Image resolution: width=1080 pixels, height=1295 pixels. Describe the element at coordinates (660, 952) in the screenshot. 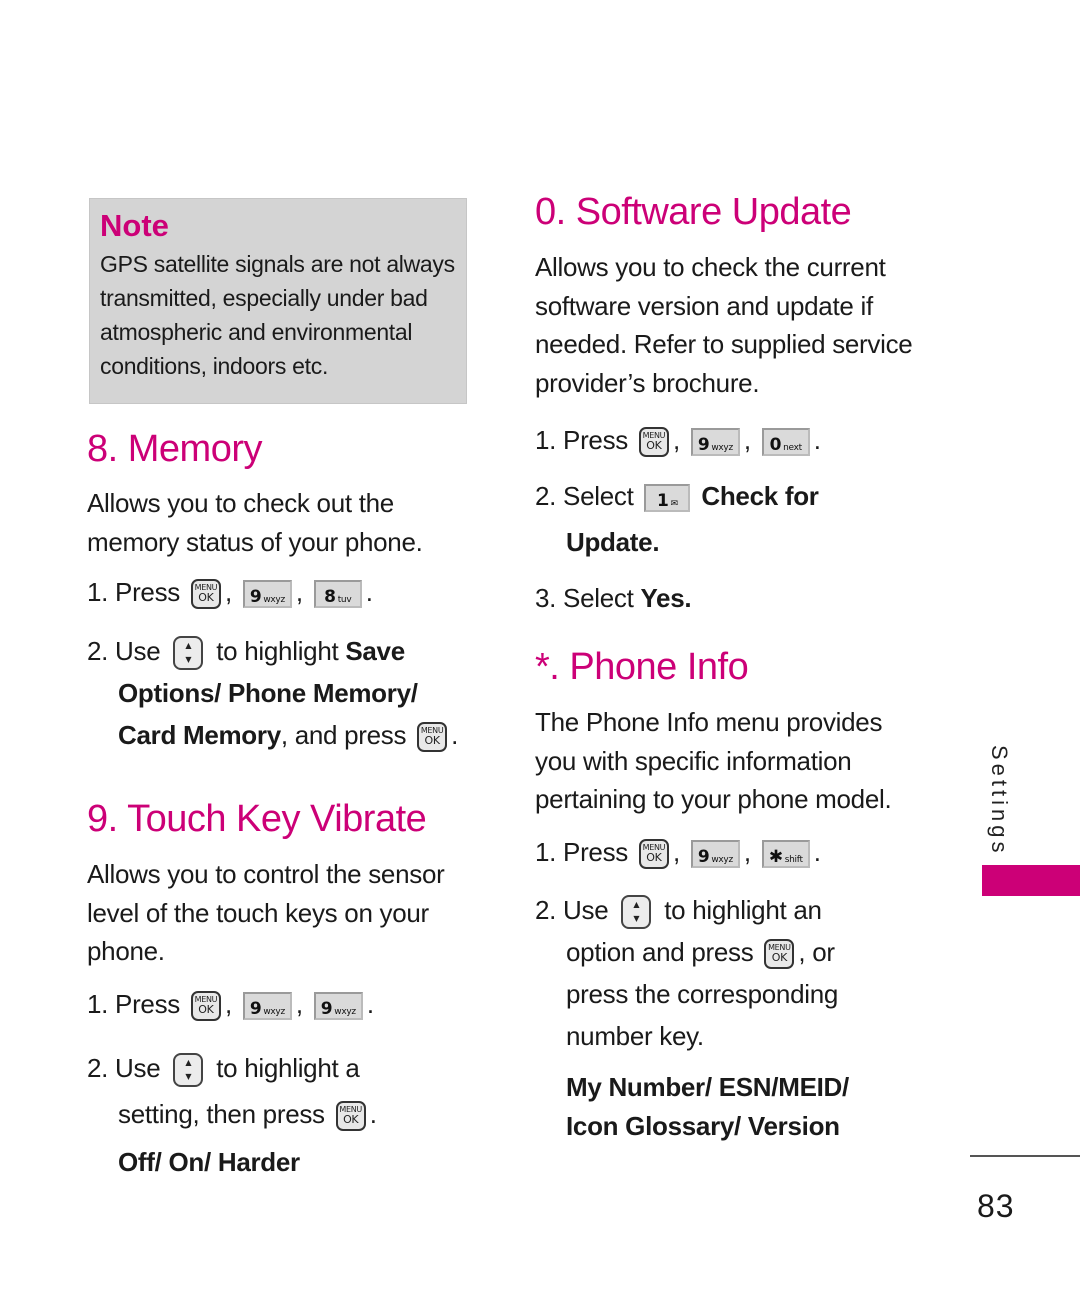

I see `step-text: option and press` at that location.